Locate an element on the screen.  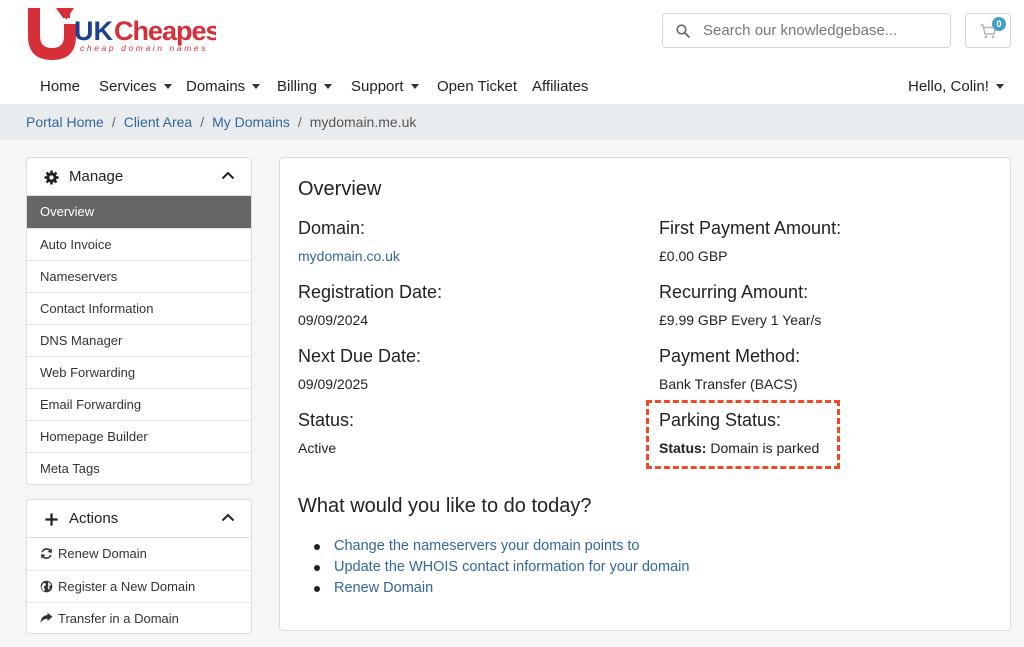
action-register-domain: Register a New Domain is located at coordinates (139, 586).